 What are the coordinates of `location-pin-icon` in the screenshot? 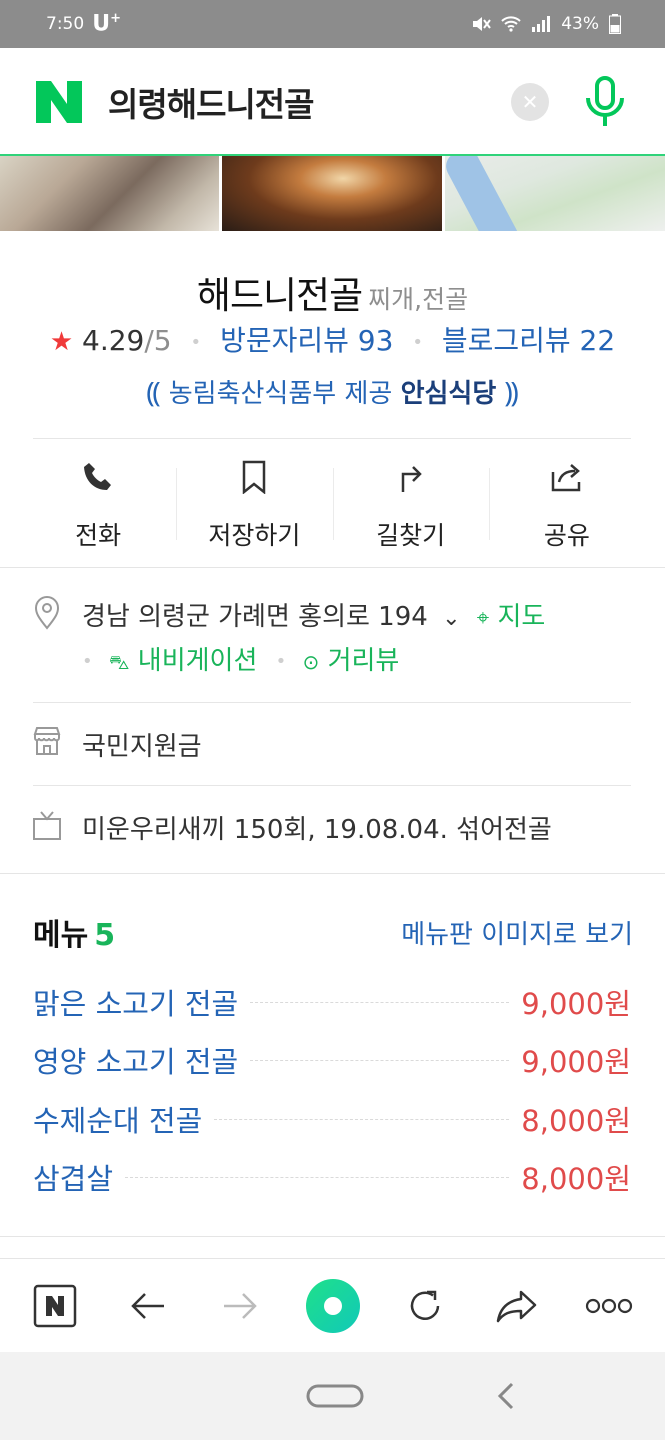 It's located at (47, 613).